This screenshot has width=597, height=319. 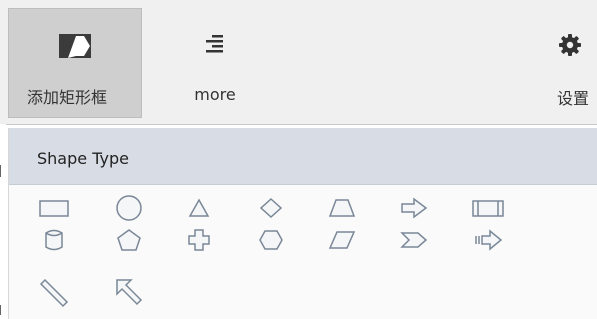 What do you see at coordinates (271, 240) in the screenshot?
I see `hexagon-shape-icon` at bounding box center [271, 240].